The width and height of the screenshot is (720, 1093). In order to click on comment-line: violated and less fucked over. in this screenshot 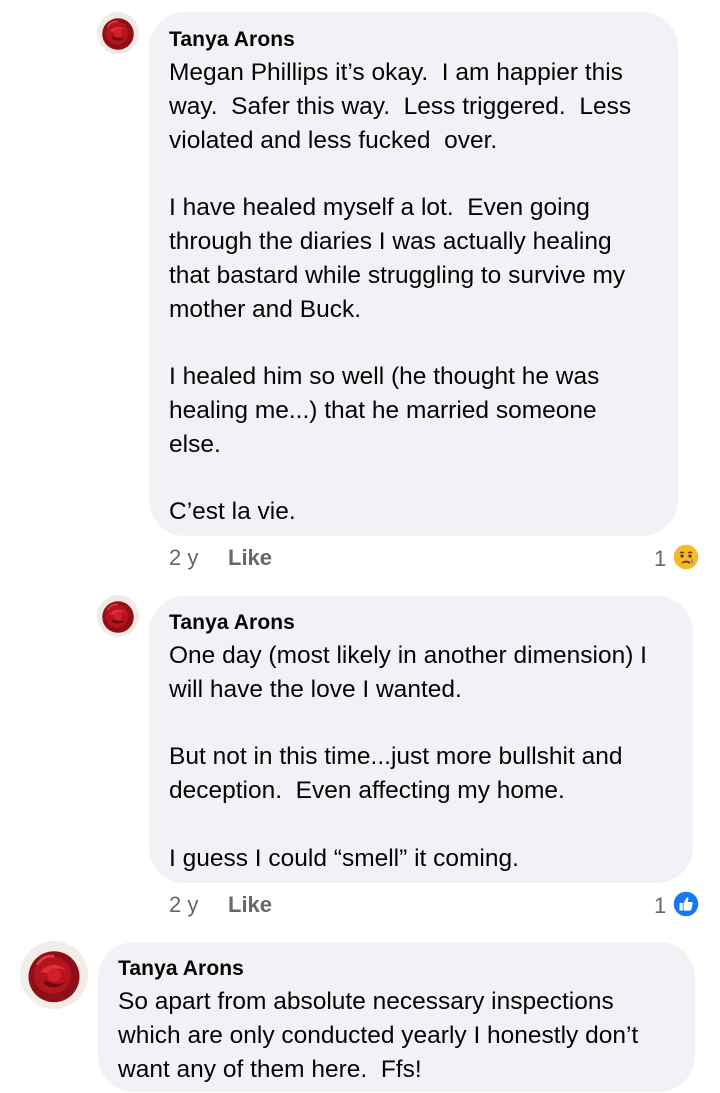, I will do `click(333, 140)`.